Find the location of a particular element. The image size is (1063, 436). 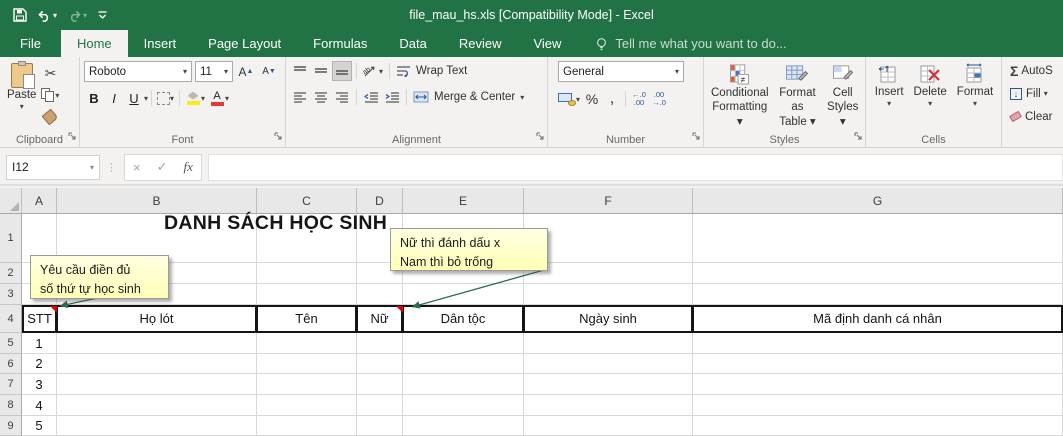

tab-home: Home is located at coordinates (94, 43).